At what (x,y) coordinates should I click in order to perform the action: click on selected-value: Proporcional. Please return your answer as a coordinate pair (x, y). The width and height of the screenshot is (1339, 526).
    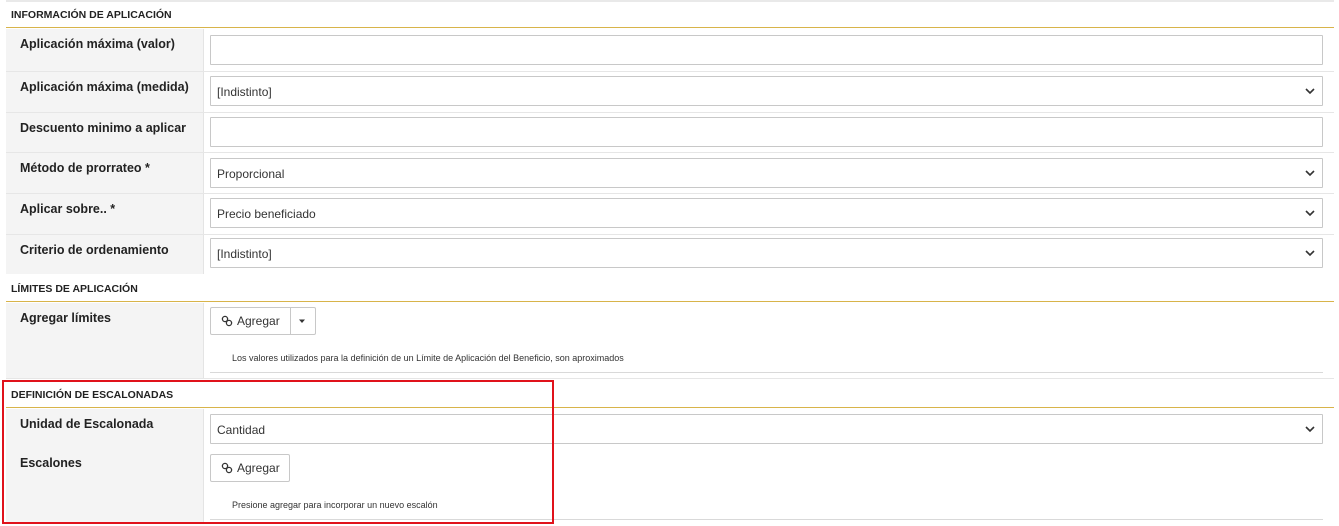
    Looking at the image, I should click on (251, 174).